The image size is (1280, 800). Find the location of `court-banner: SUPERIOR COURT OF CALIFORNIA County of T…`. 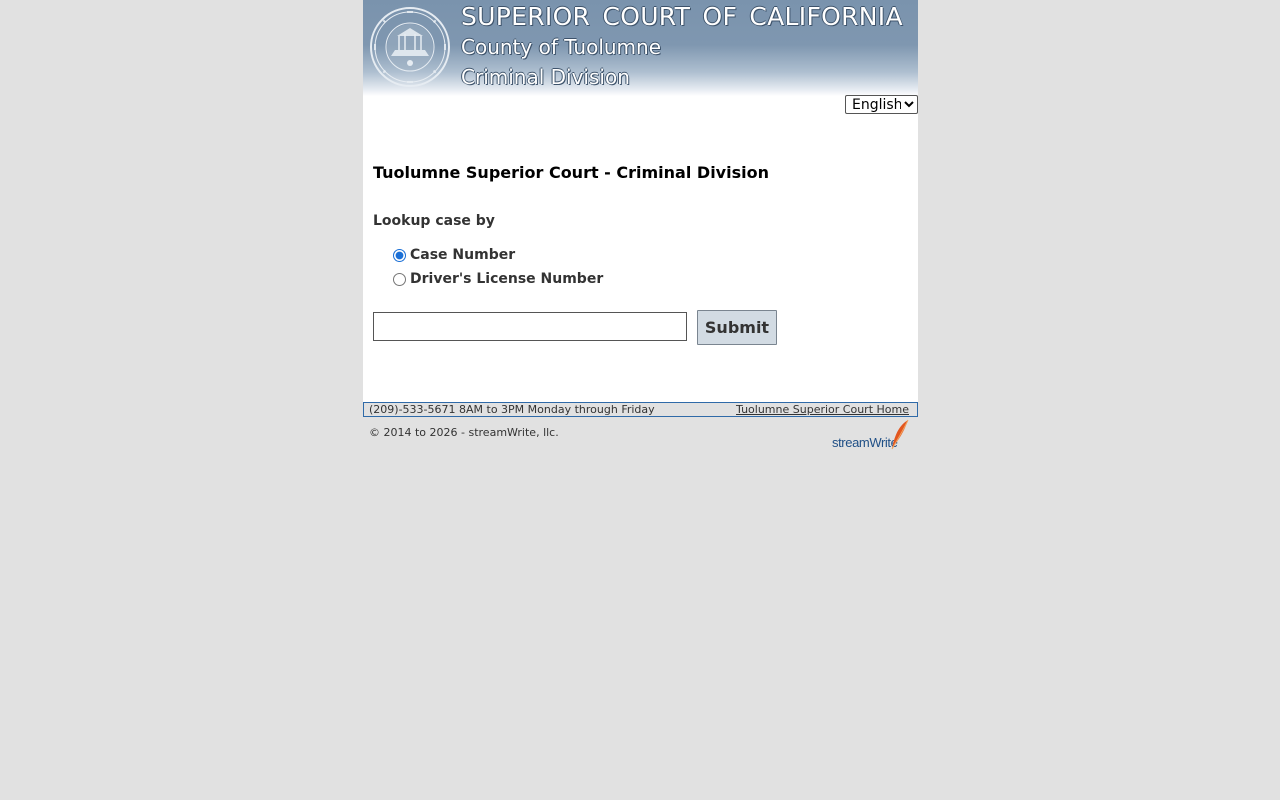

court-banner: SUPERIOR COURT OF CALIFORNIA County of T… is located at coordinates (640, 48).